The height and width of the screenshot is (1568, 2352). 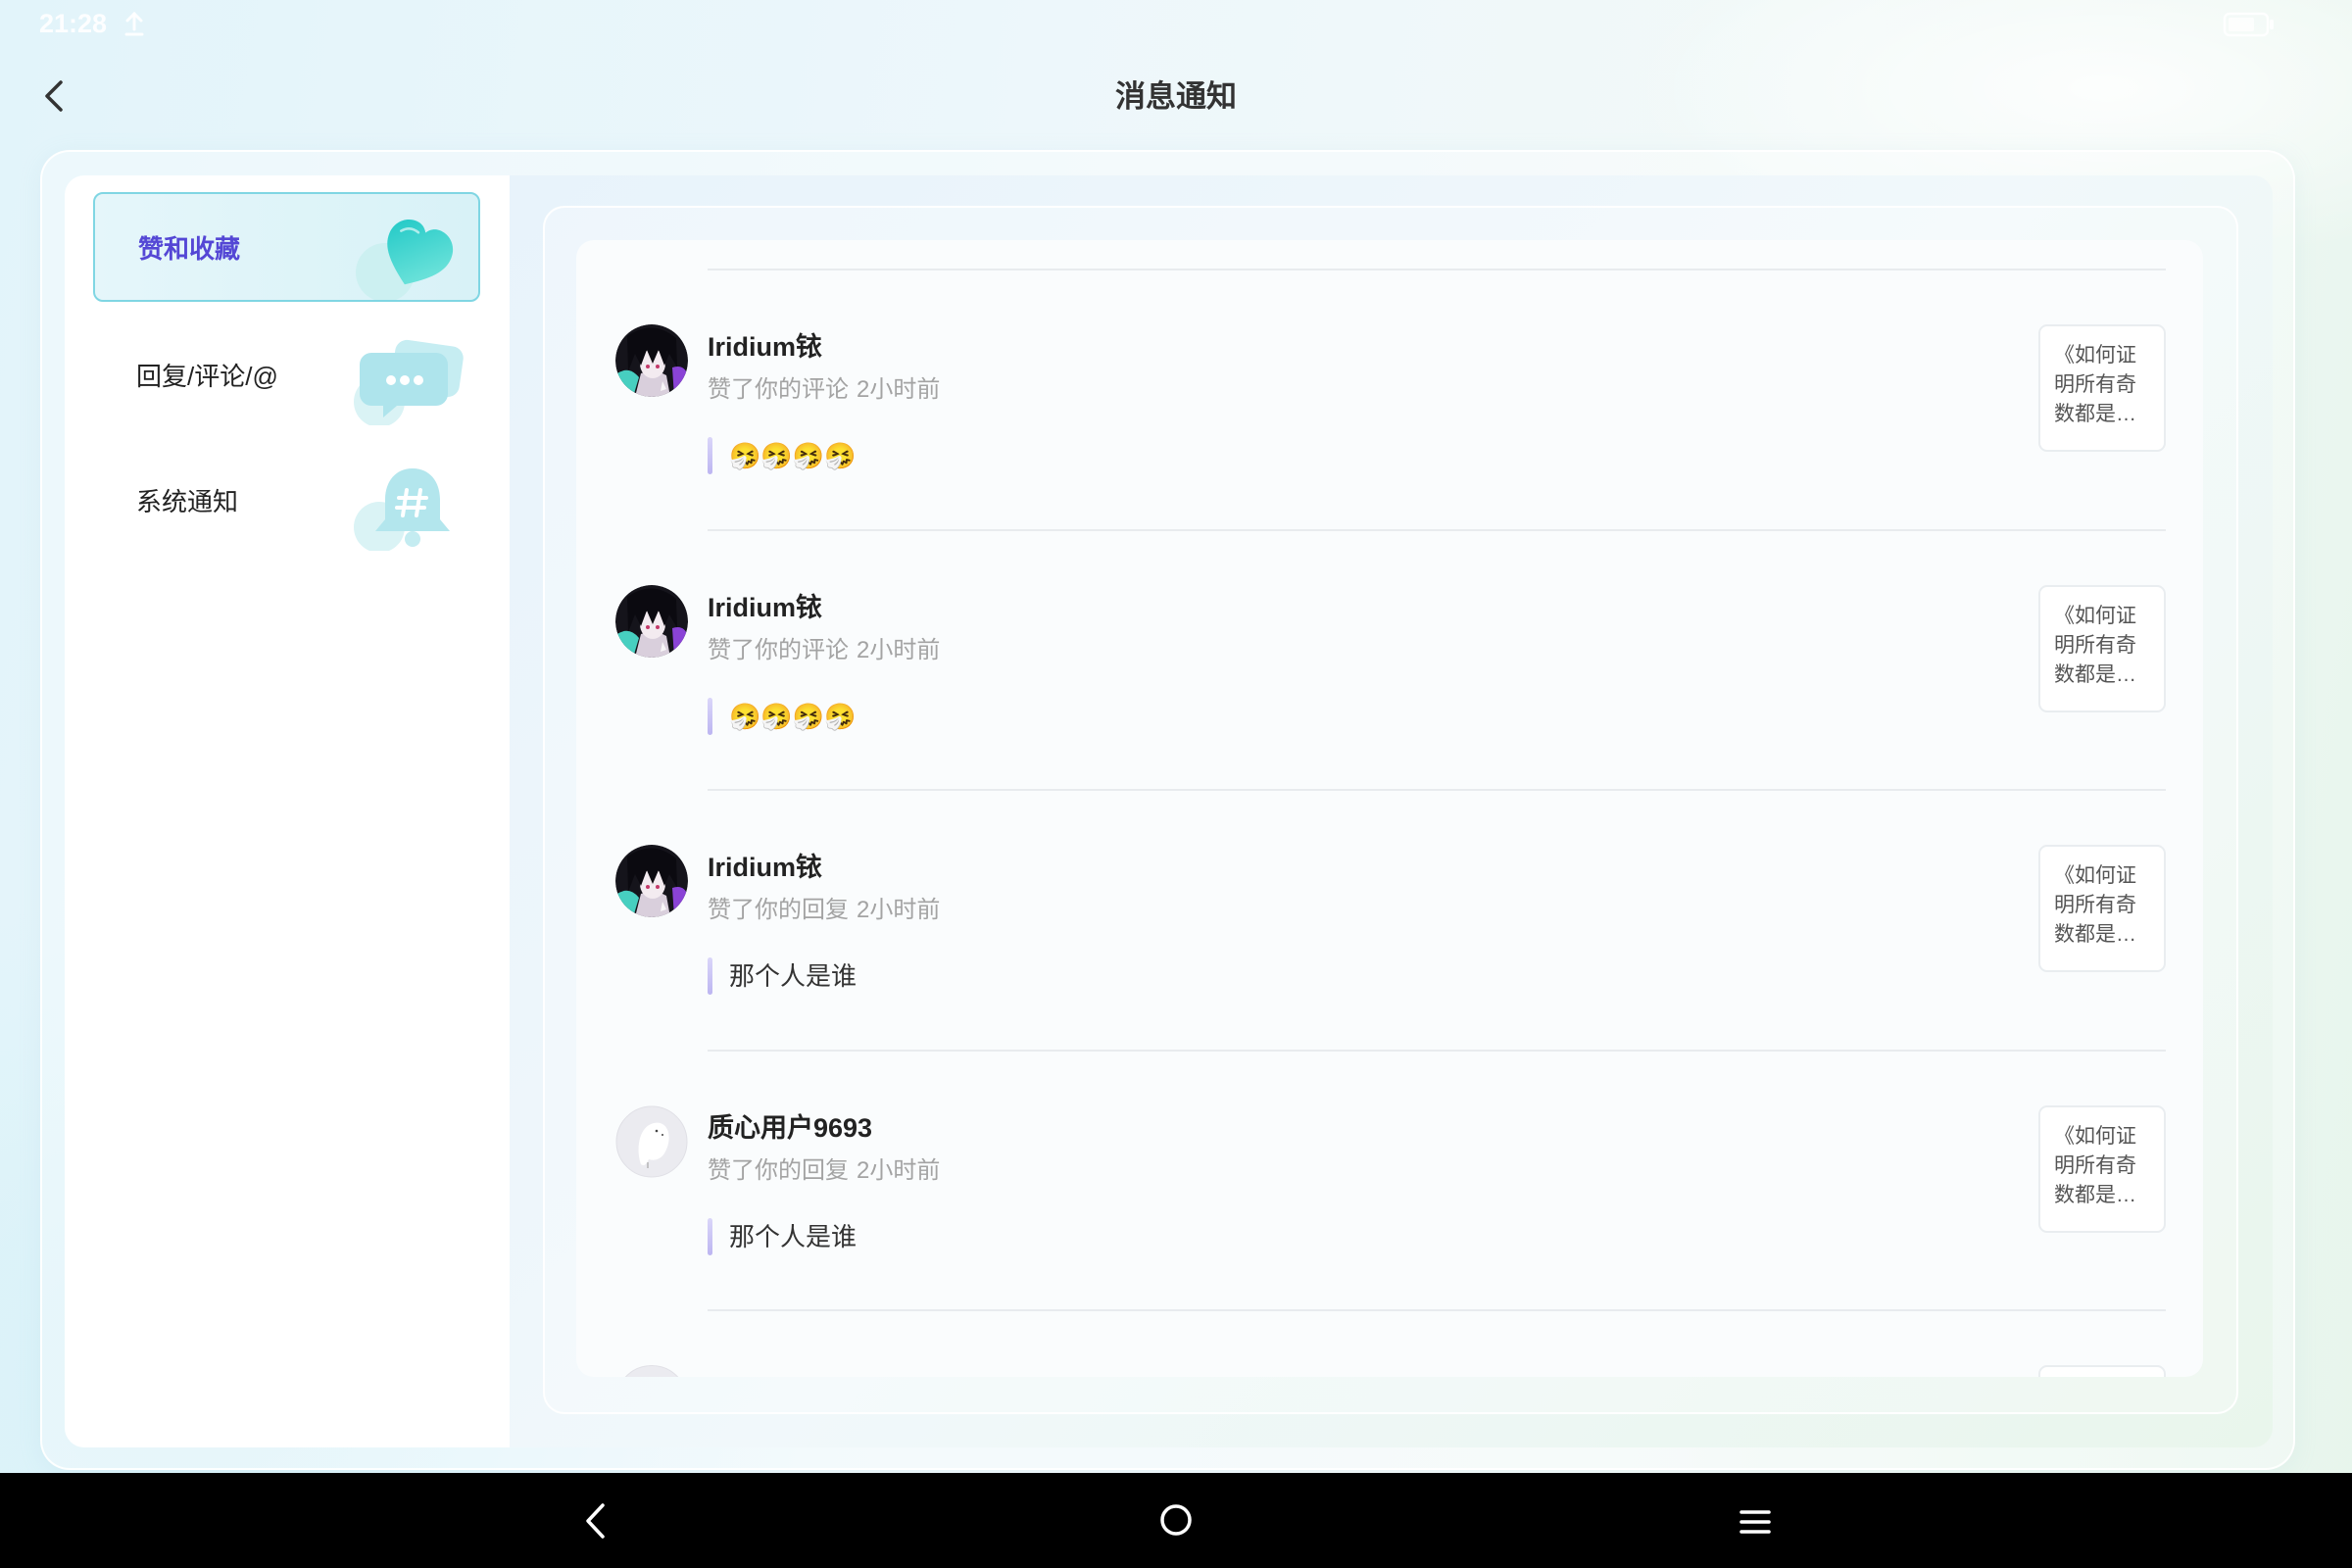 I want to click on sidebar-item-system: 系统通知, so click(x=287, y=500).